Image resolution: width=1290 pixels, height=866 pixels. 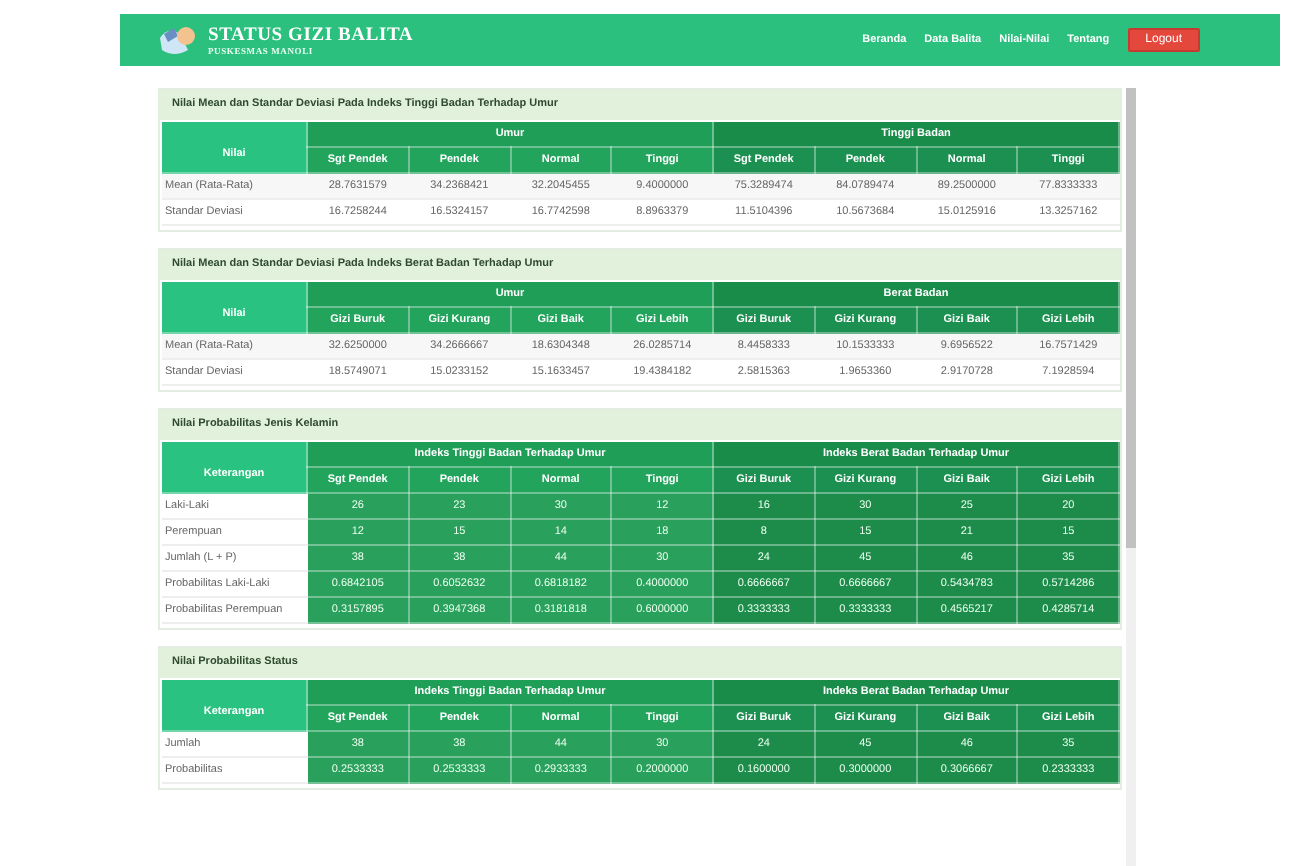 I want to click on logo-icon, so click(x=178, y=40).